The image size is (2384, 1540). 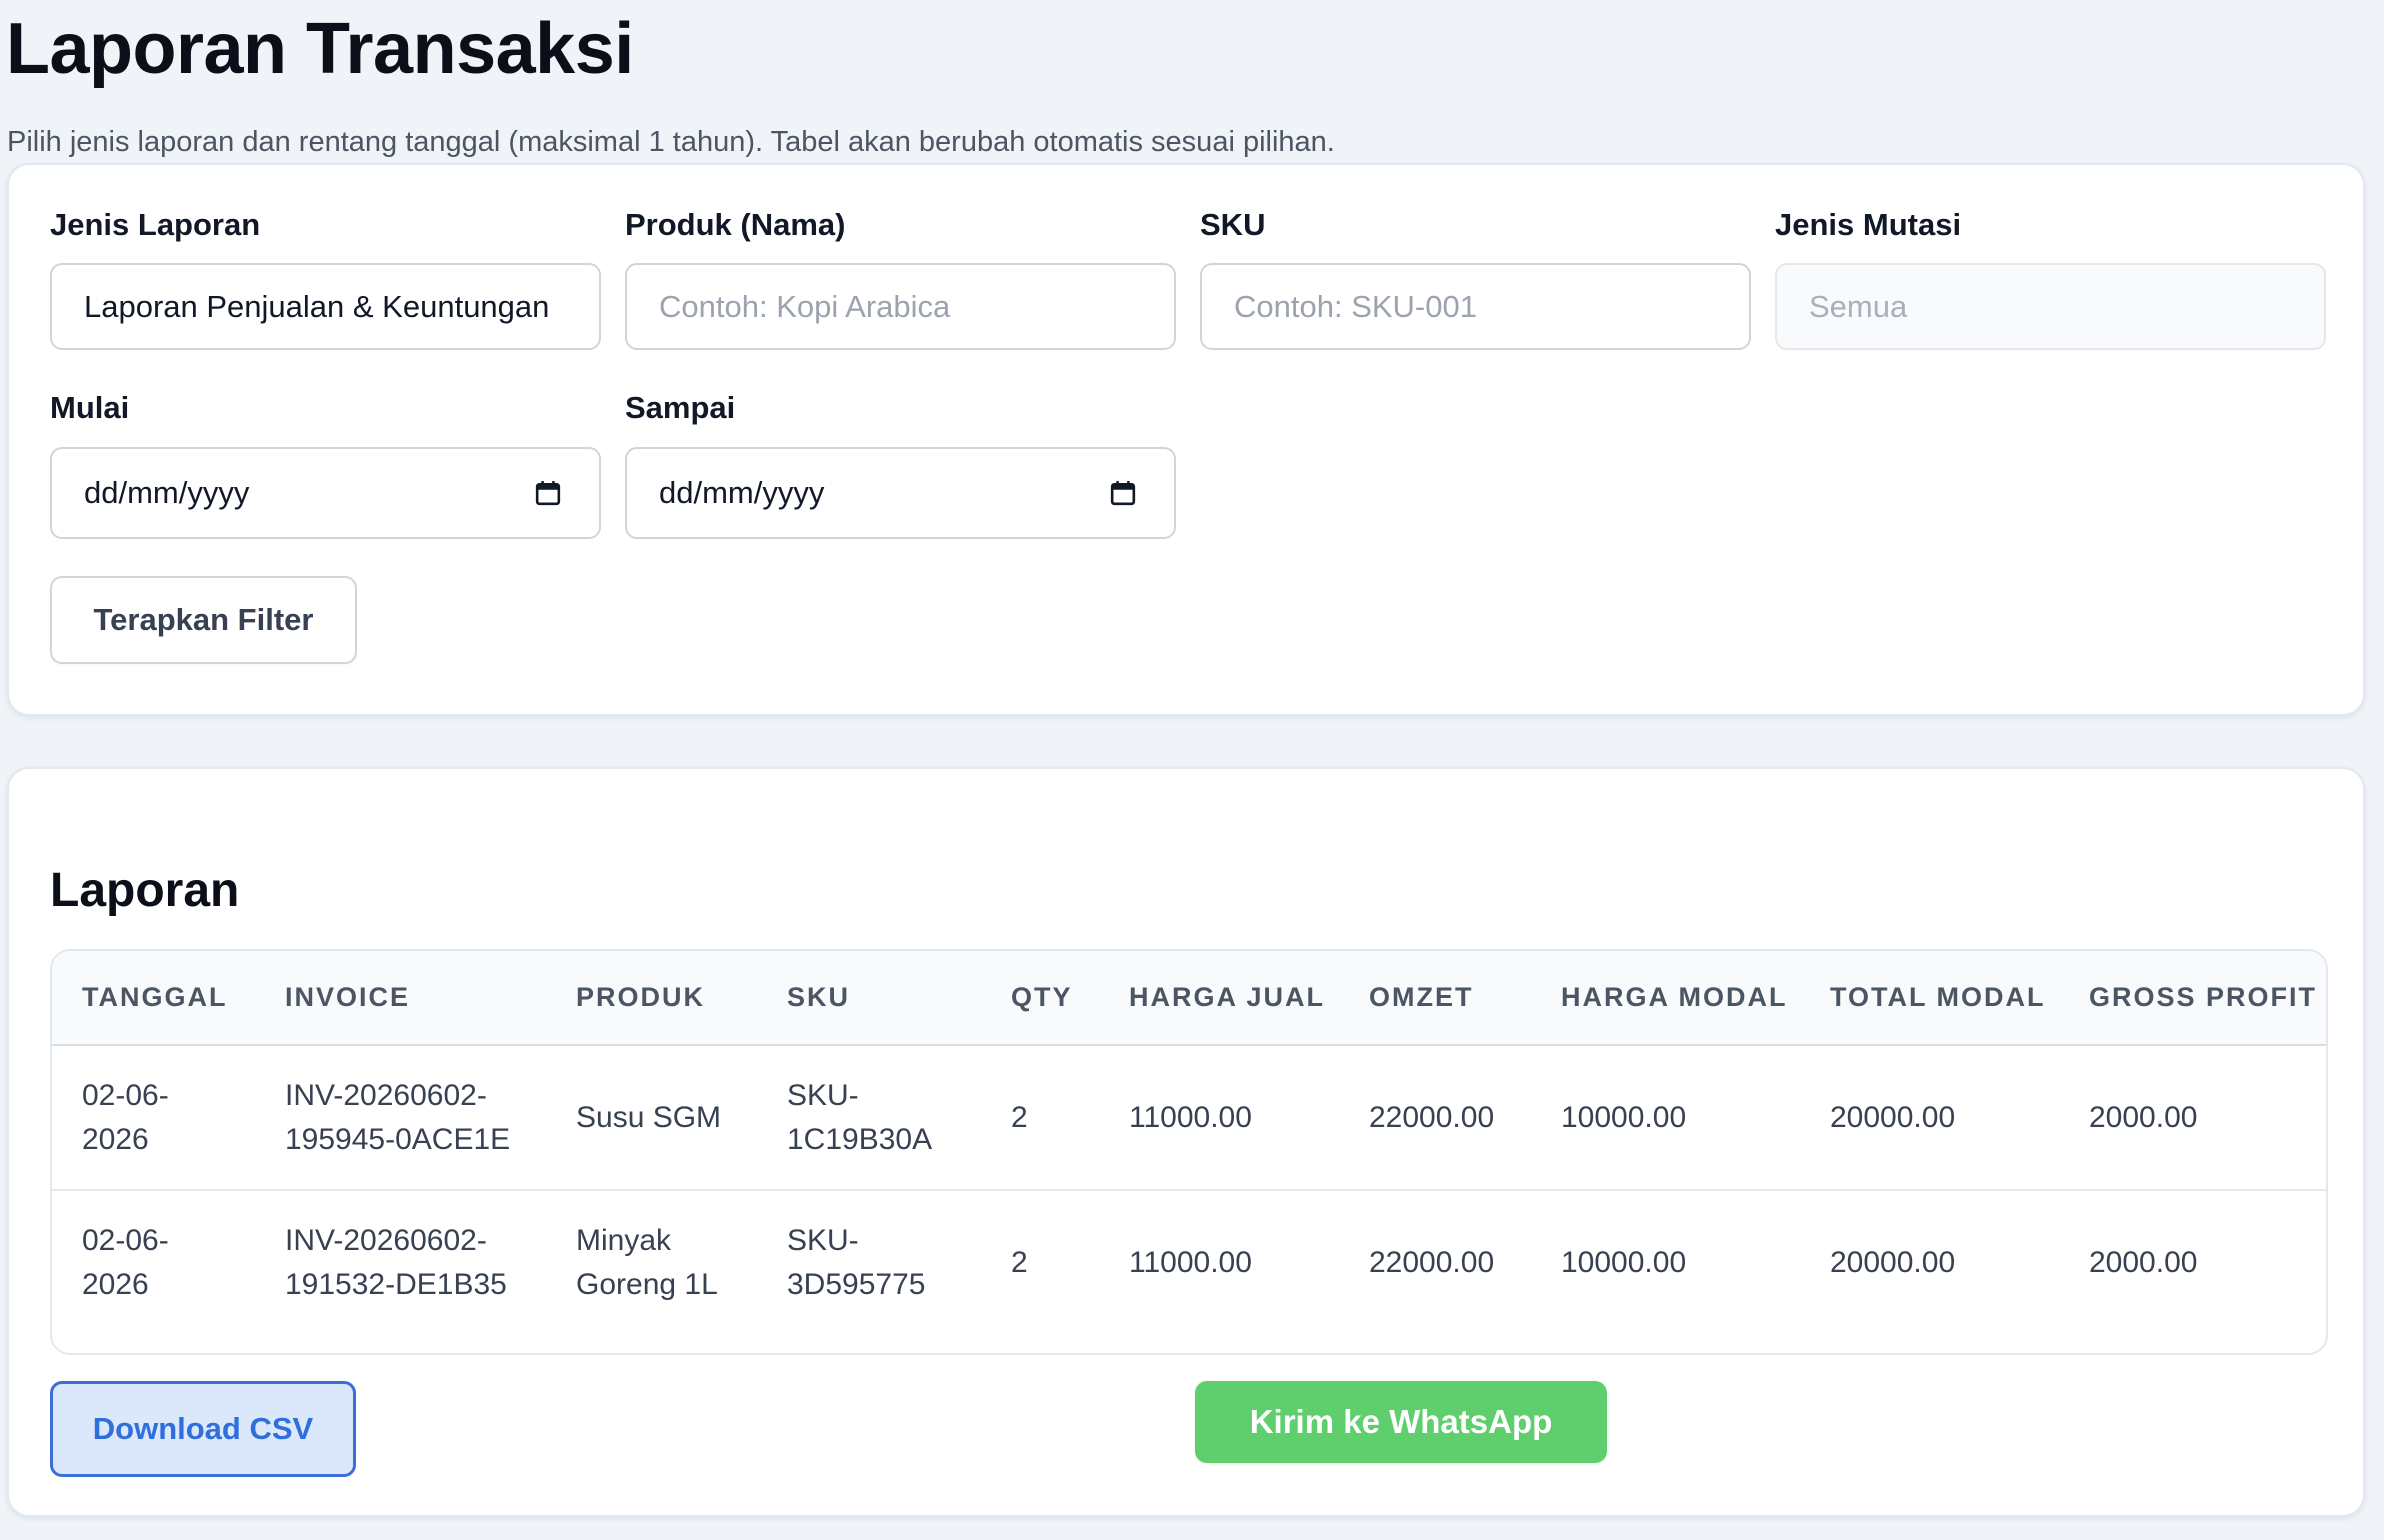 What do you see at coordinates (735, 224) in the screenshot?
I see `product-label: Produk (Nama)` at bounding box center [735, 224].